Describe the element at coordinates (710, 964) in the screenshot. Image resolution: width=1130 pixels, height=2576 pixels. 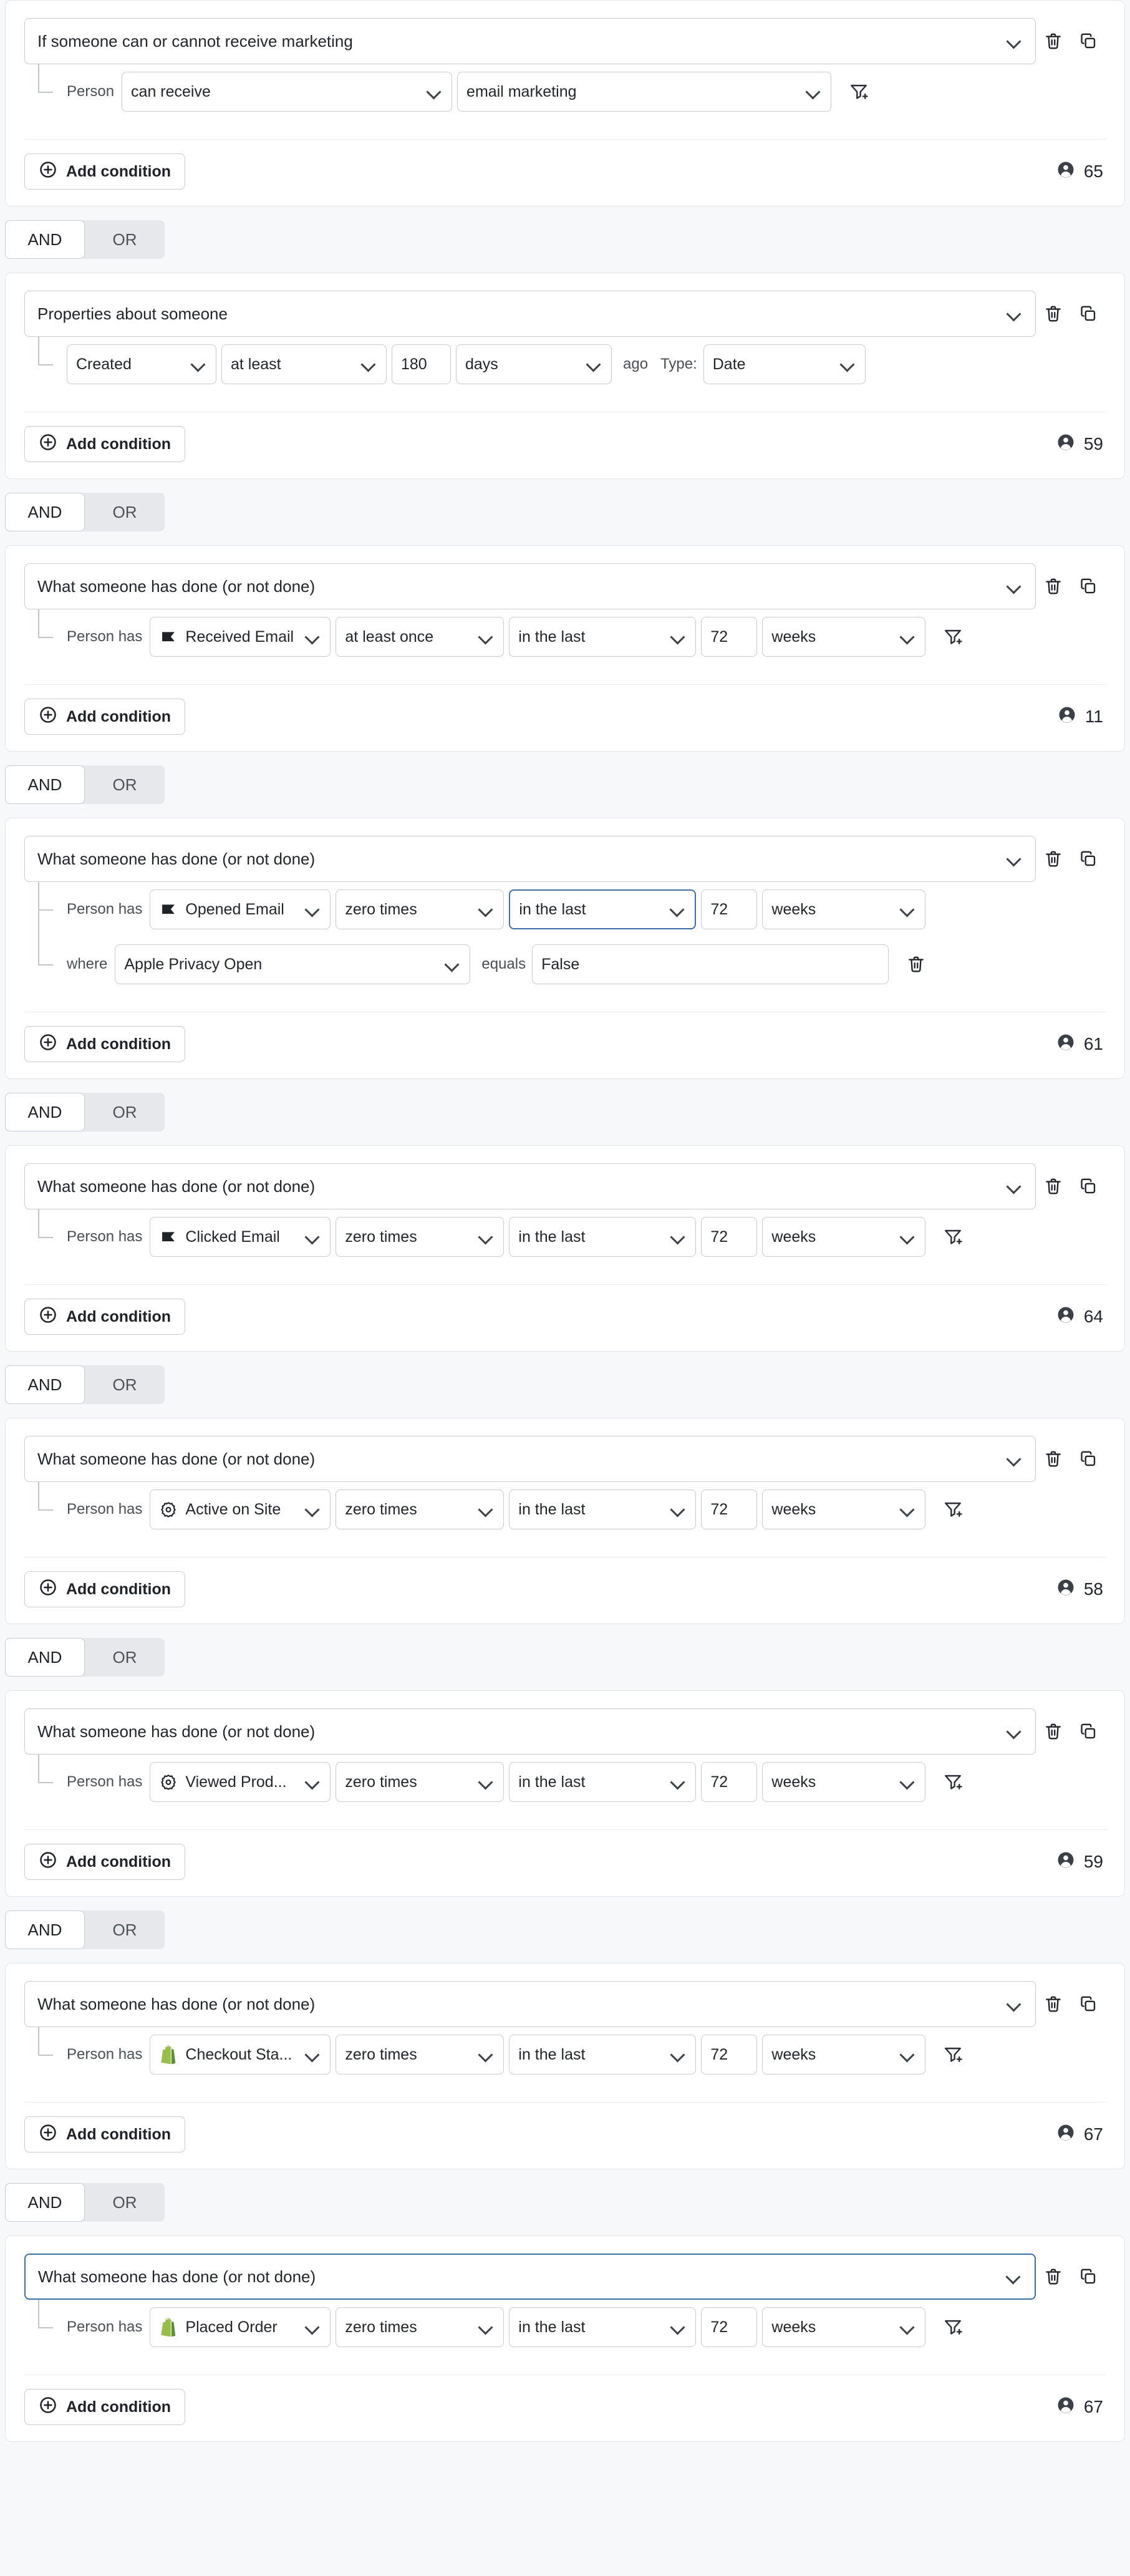
I see `filter-value-input: False` at that location.